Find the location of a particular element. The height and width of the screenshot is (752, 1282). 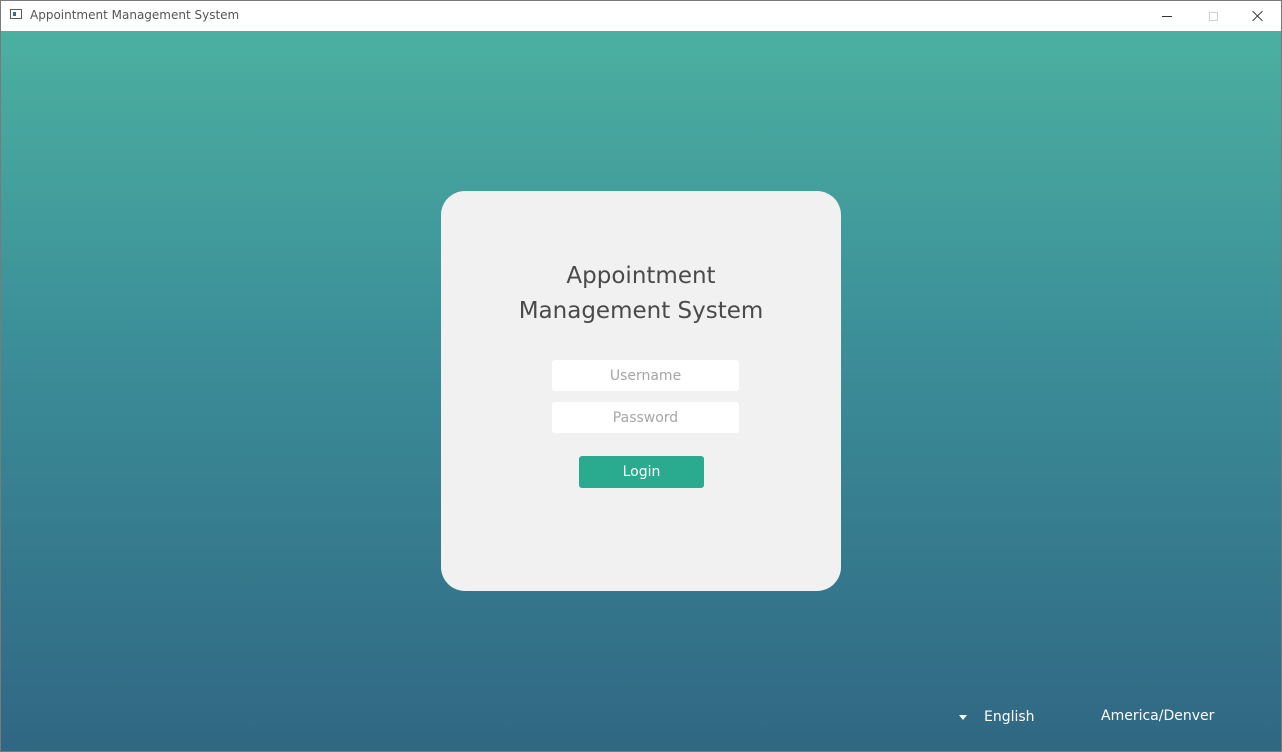

login-title-line2: Management System is located at coordinates (641, 311).